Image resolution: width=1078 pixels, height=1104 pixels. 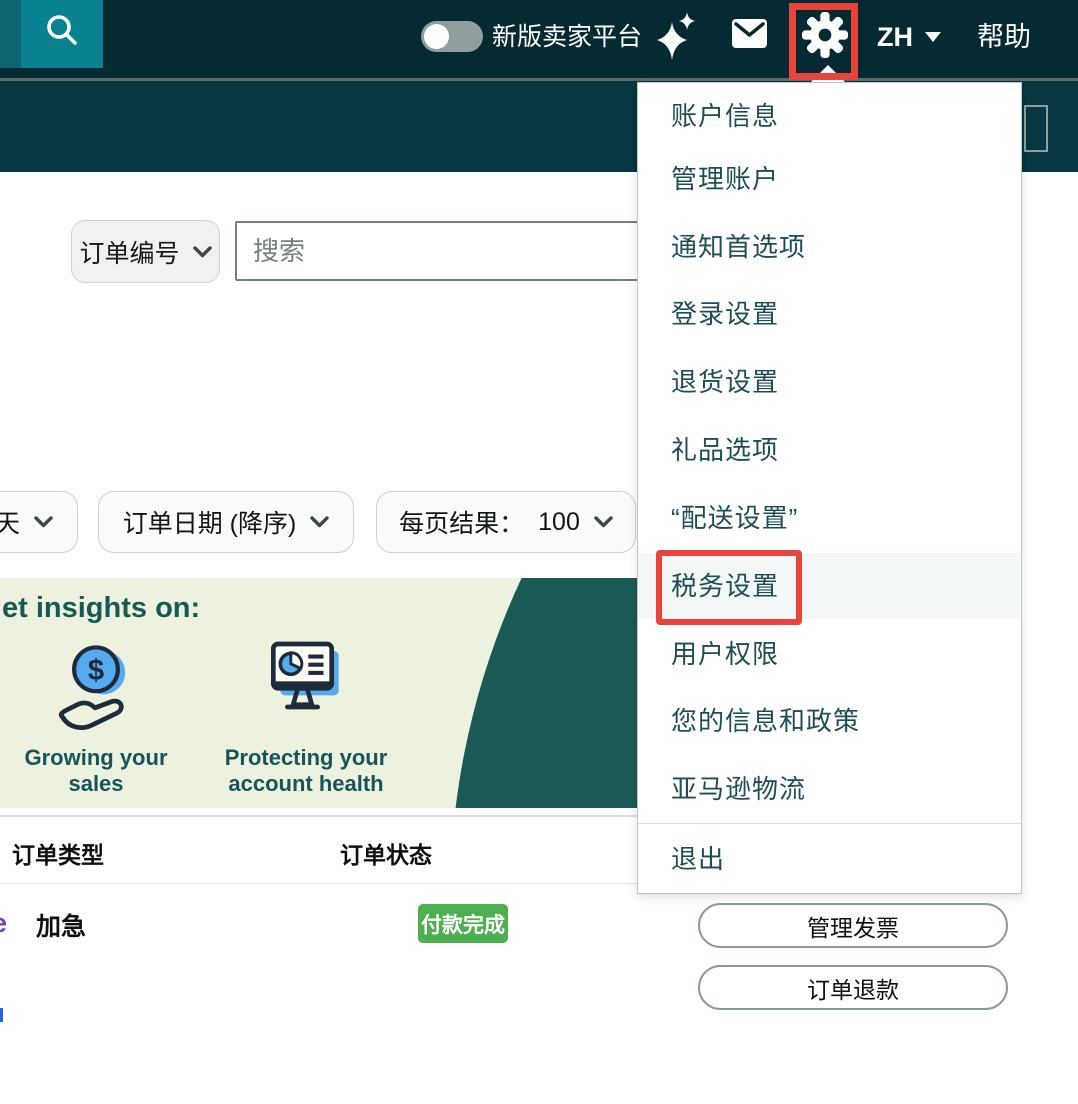 I want to click on annotation-box-gear, so click(x=823, y=41).